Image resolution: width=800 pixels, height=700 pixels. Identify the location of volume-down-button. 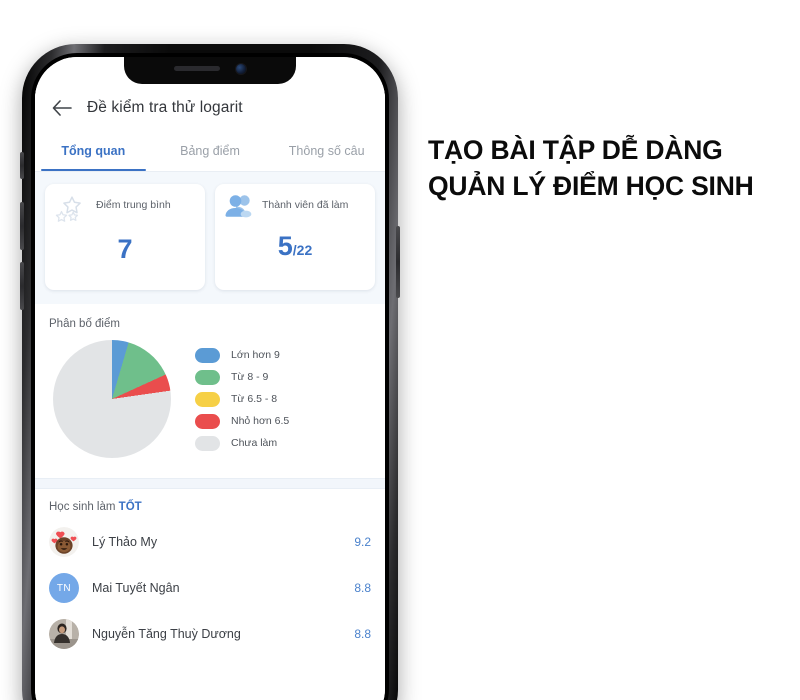
(22, 286).